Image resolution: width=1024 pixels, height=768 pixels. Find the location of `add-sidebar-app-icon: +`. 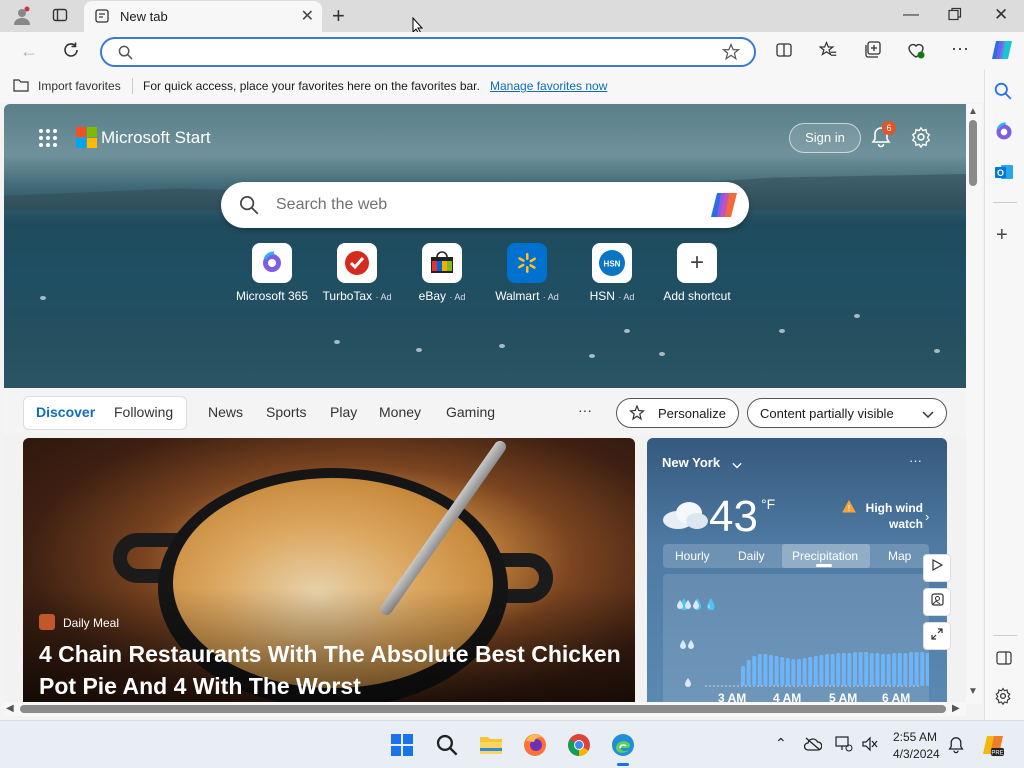

add-sidebar-app-icon: + is located at coordinates (1002, 235).